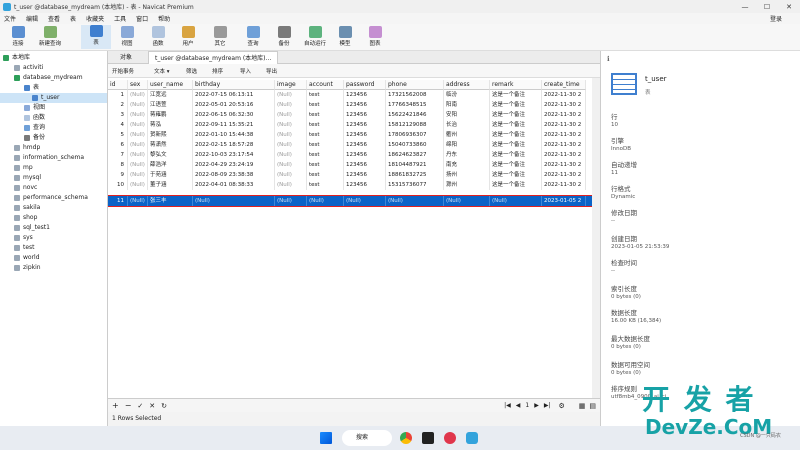  I want to click on intellij-icon, so click(428, 438).